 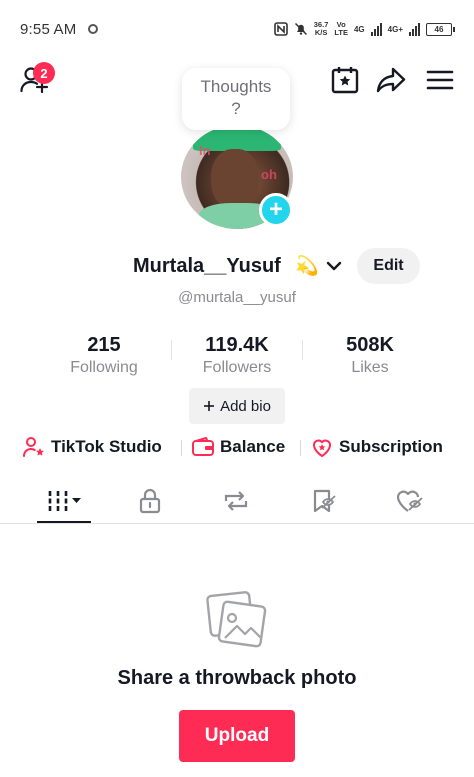 I want to click on stat-value: 215, so click(x=104, y=345).